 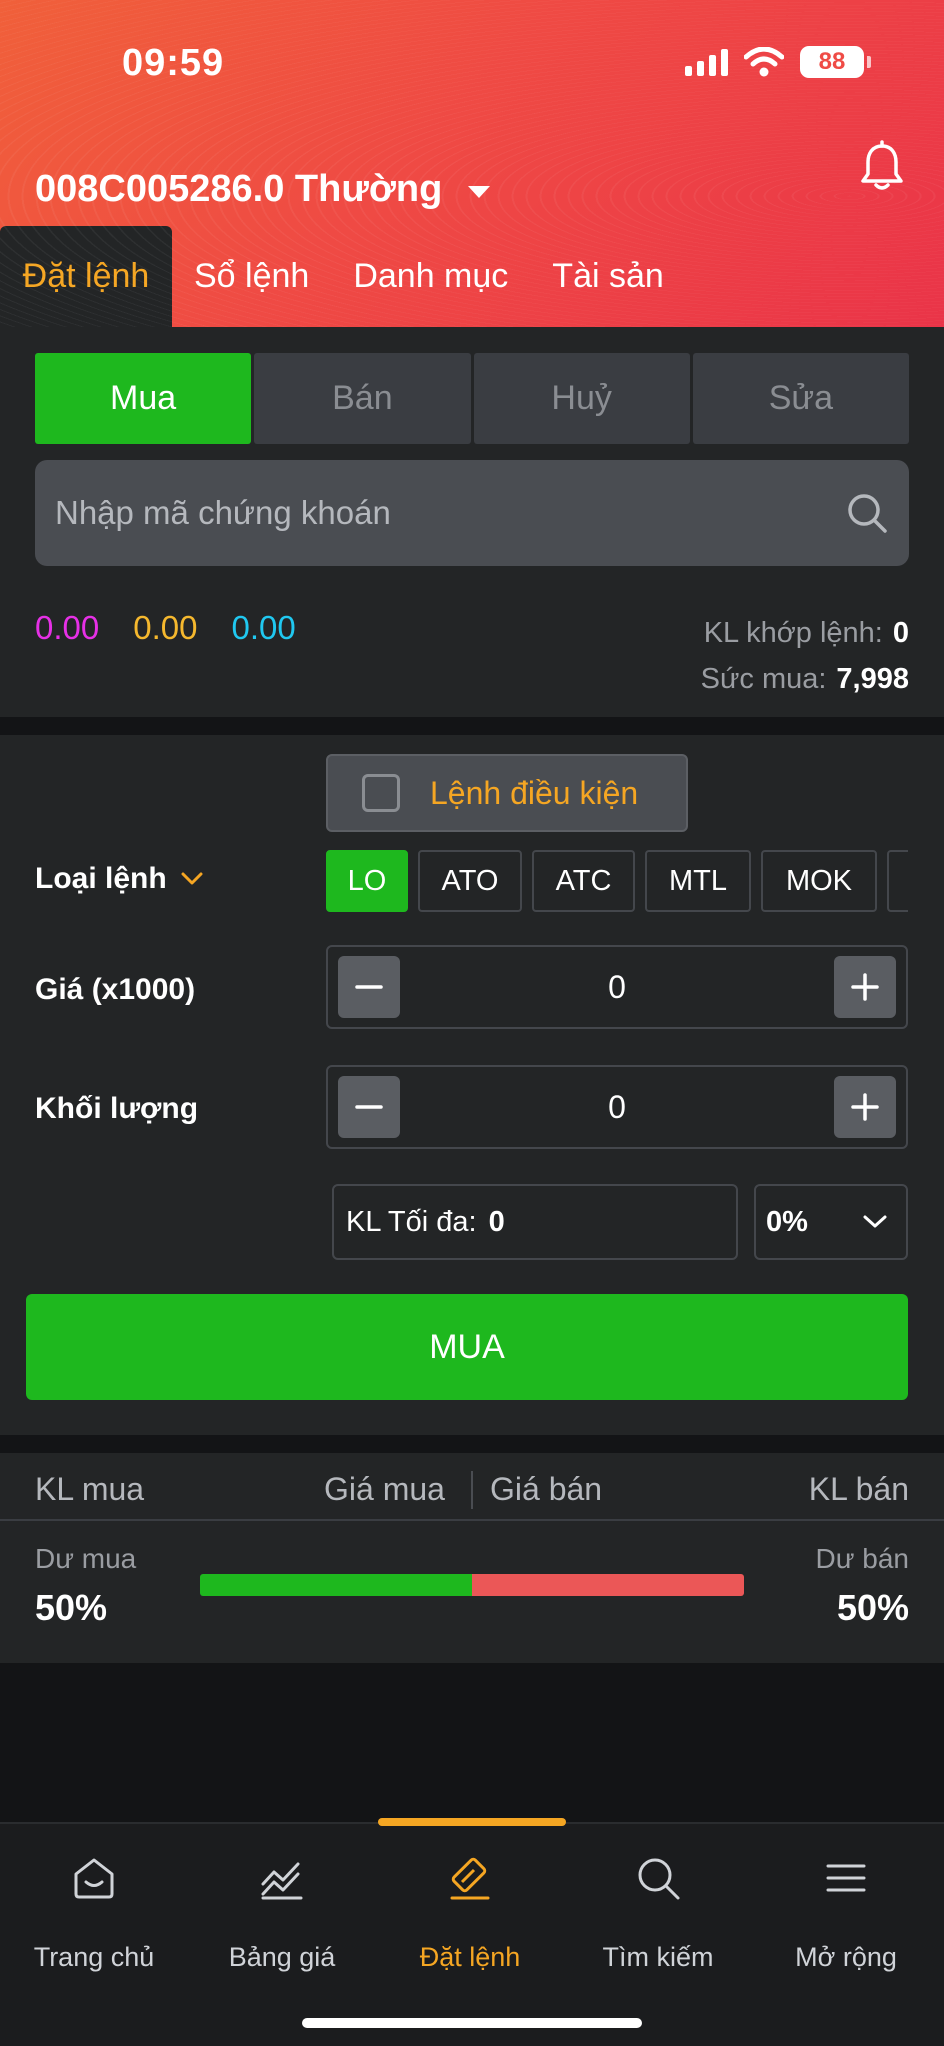 What do you see at coordinates (223, 512) in the screenshot?
I see `search-placeholder: Nhập mã chứng khoán` at bounding box center [223, 512].